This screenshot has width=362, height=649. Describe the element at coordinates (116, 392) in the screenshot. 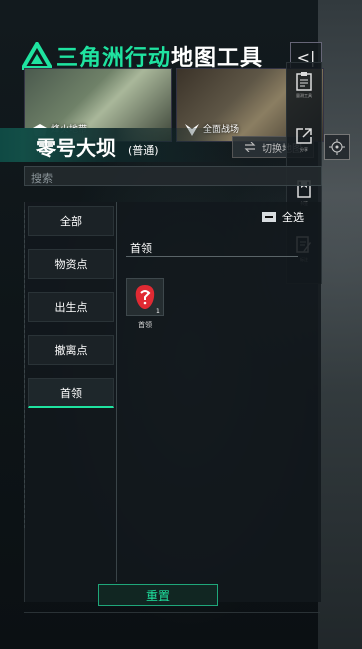

I see `category-divider` at that location.